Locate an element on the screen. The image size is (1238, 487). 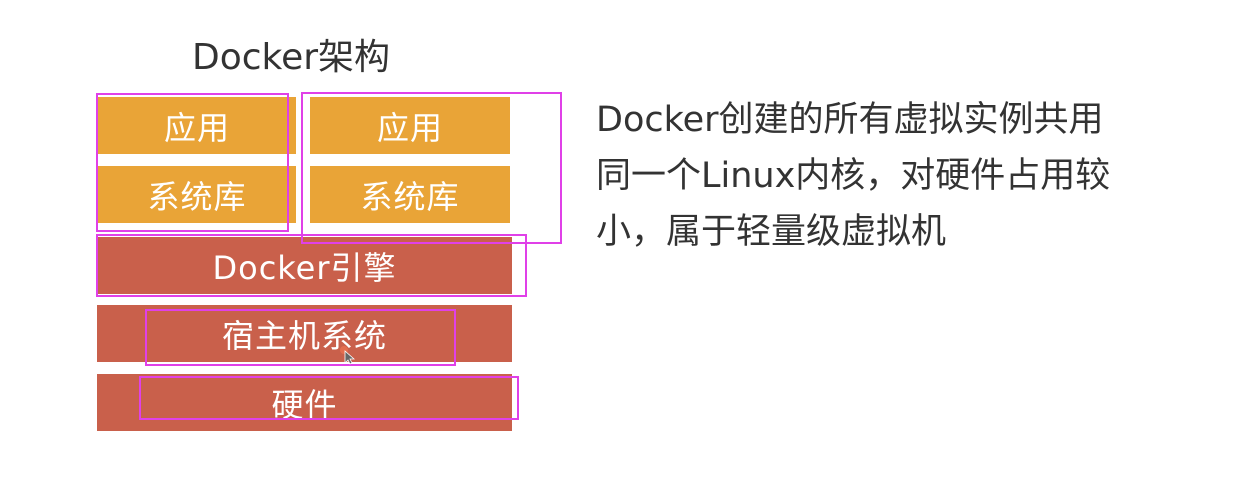
description-line-3: 小，属于轻量级虚拟机 is located at coordinates (771, 232).